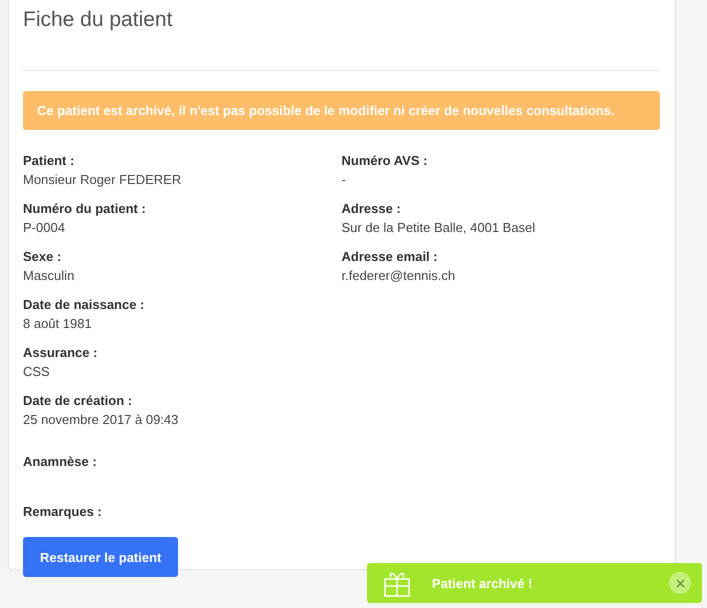 This screenshot has width=707, height=608. What do you see at coordinates (83, 305) in the screenshot?
I see `field-label: Date de naissance :` at bounding box center [83, 305].